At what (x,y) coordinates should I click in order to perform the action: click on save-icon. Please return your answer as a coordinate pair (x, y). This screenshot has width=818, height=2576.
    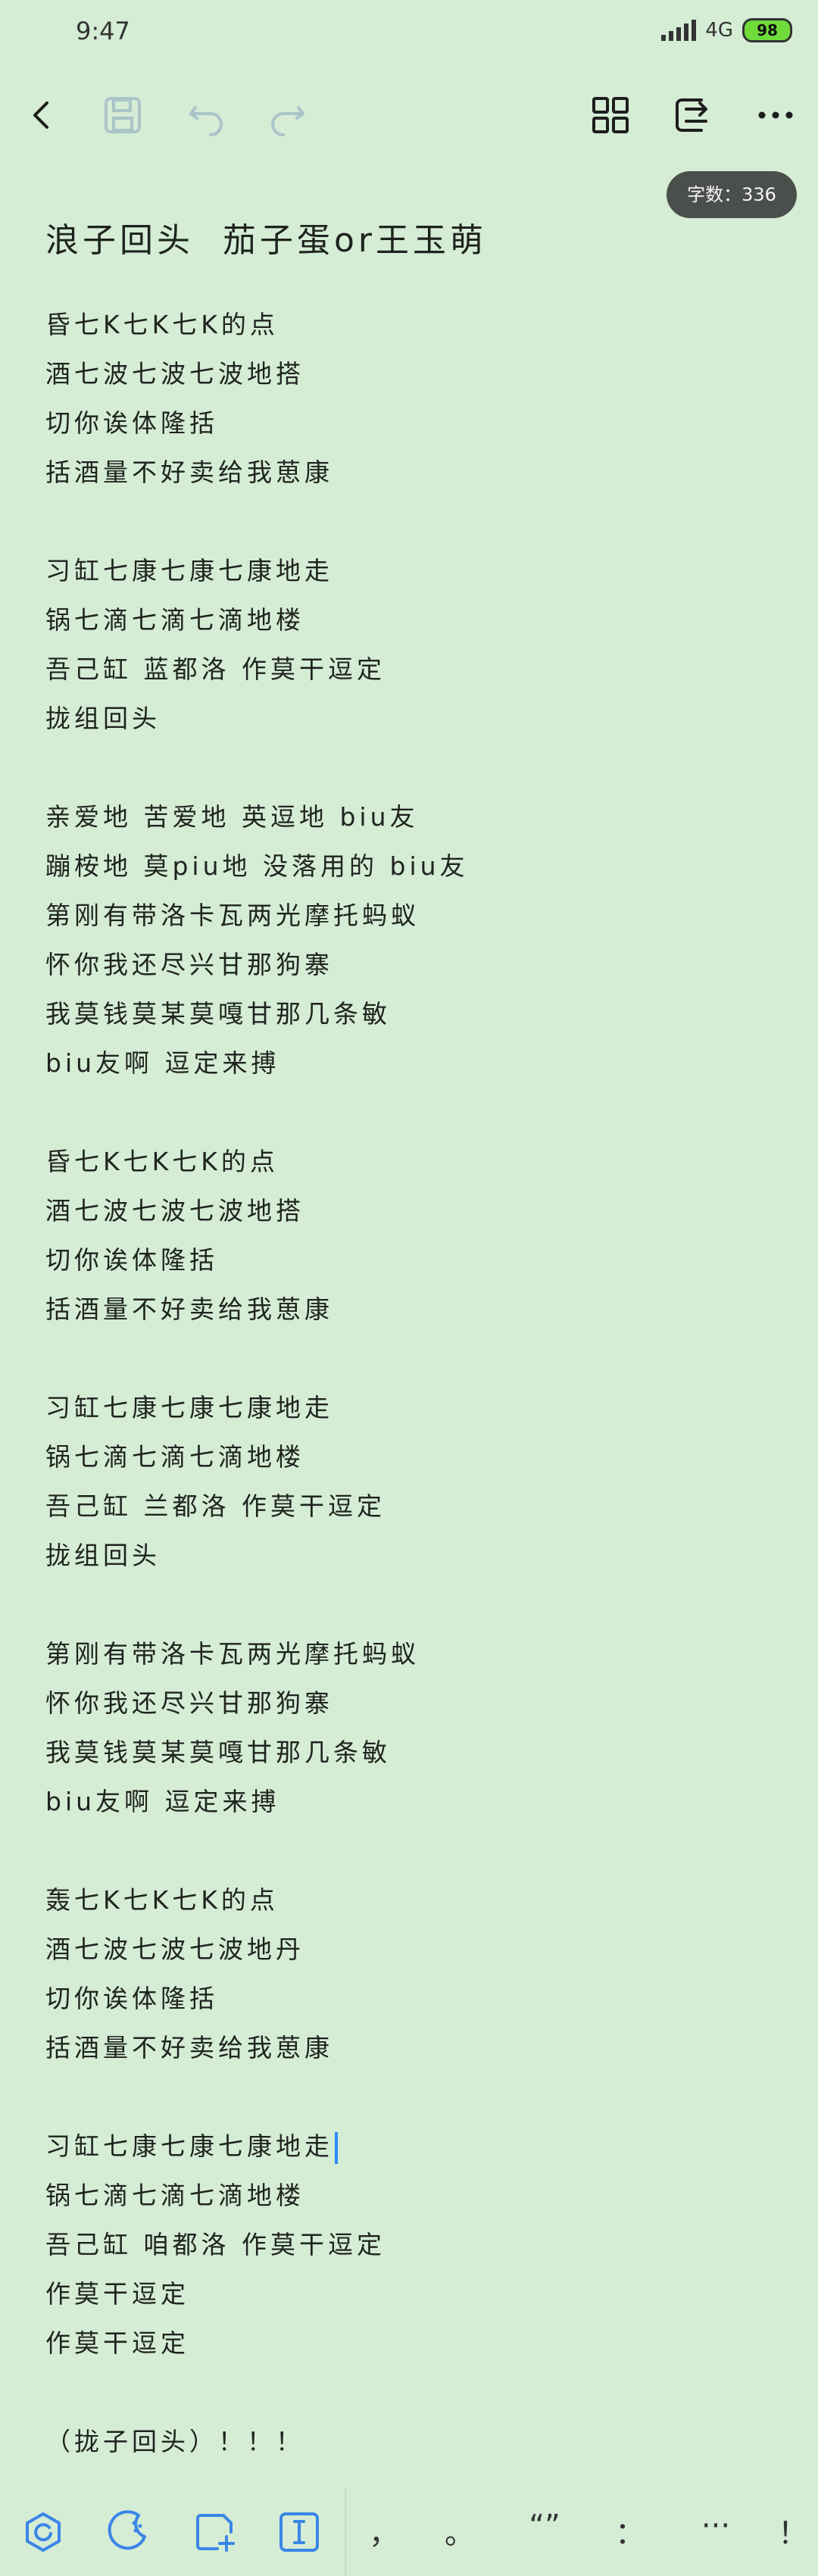
    Looking at the image, I should click on (123, 115).